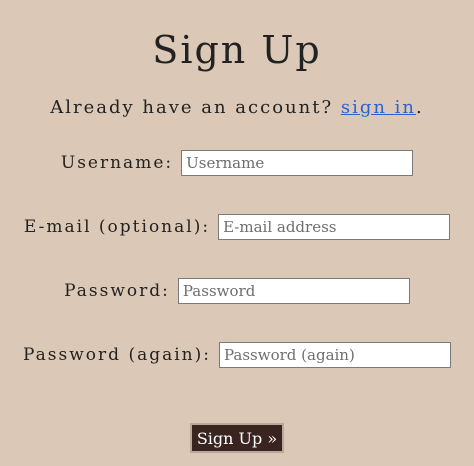  Describe the element at coordinates (237, 50) in the screenshot. I see `page-title: Sign Up` at that location.